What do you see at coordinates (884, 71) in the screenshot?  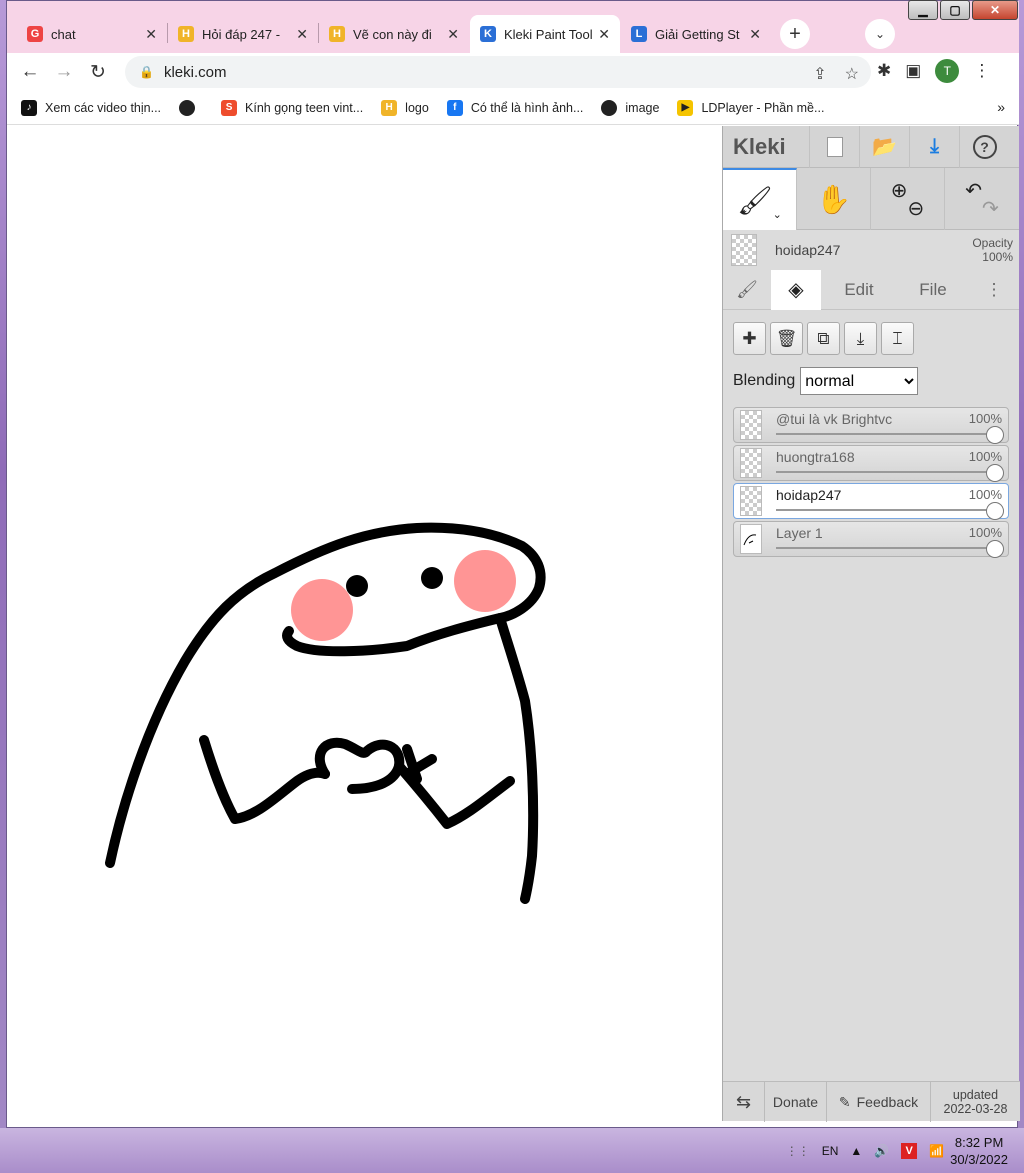 I see `extensions-icon: ✱` at bounding box center [884, 71].